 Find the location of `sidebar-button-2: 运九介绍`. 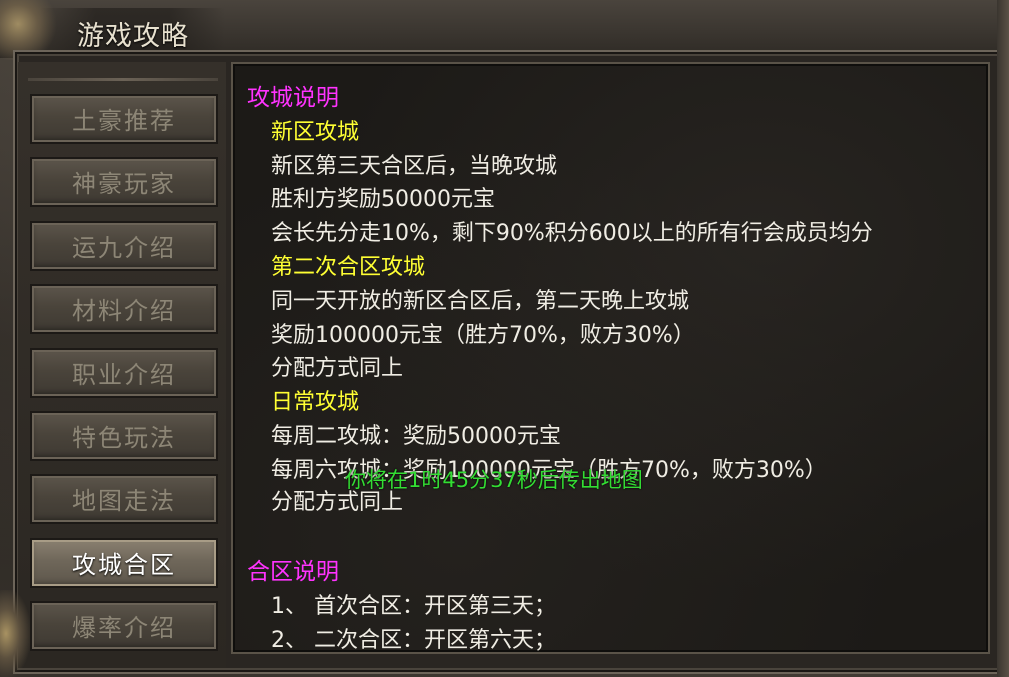

sidebar-button-2: 运九介绍 is located at coordinates (124, 245).